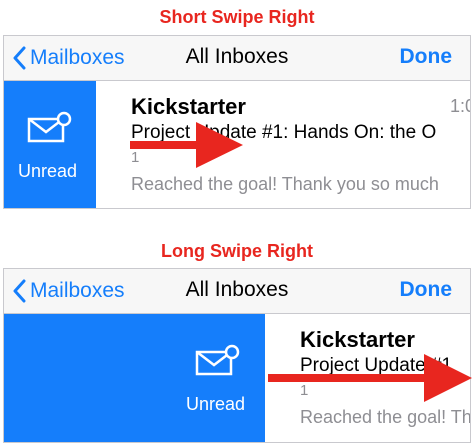 The width and height of the screenshot is (474, 443). I want to click on message-time: 1:0, so click(460, 106).